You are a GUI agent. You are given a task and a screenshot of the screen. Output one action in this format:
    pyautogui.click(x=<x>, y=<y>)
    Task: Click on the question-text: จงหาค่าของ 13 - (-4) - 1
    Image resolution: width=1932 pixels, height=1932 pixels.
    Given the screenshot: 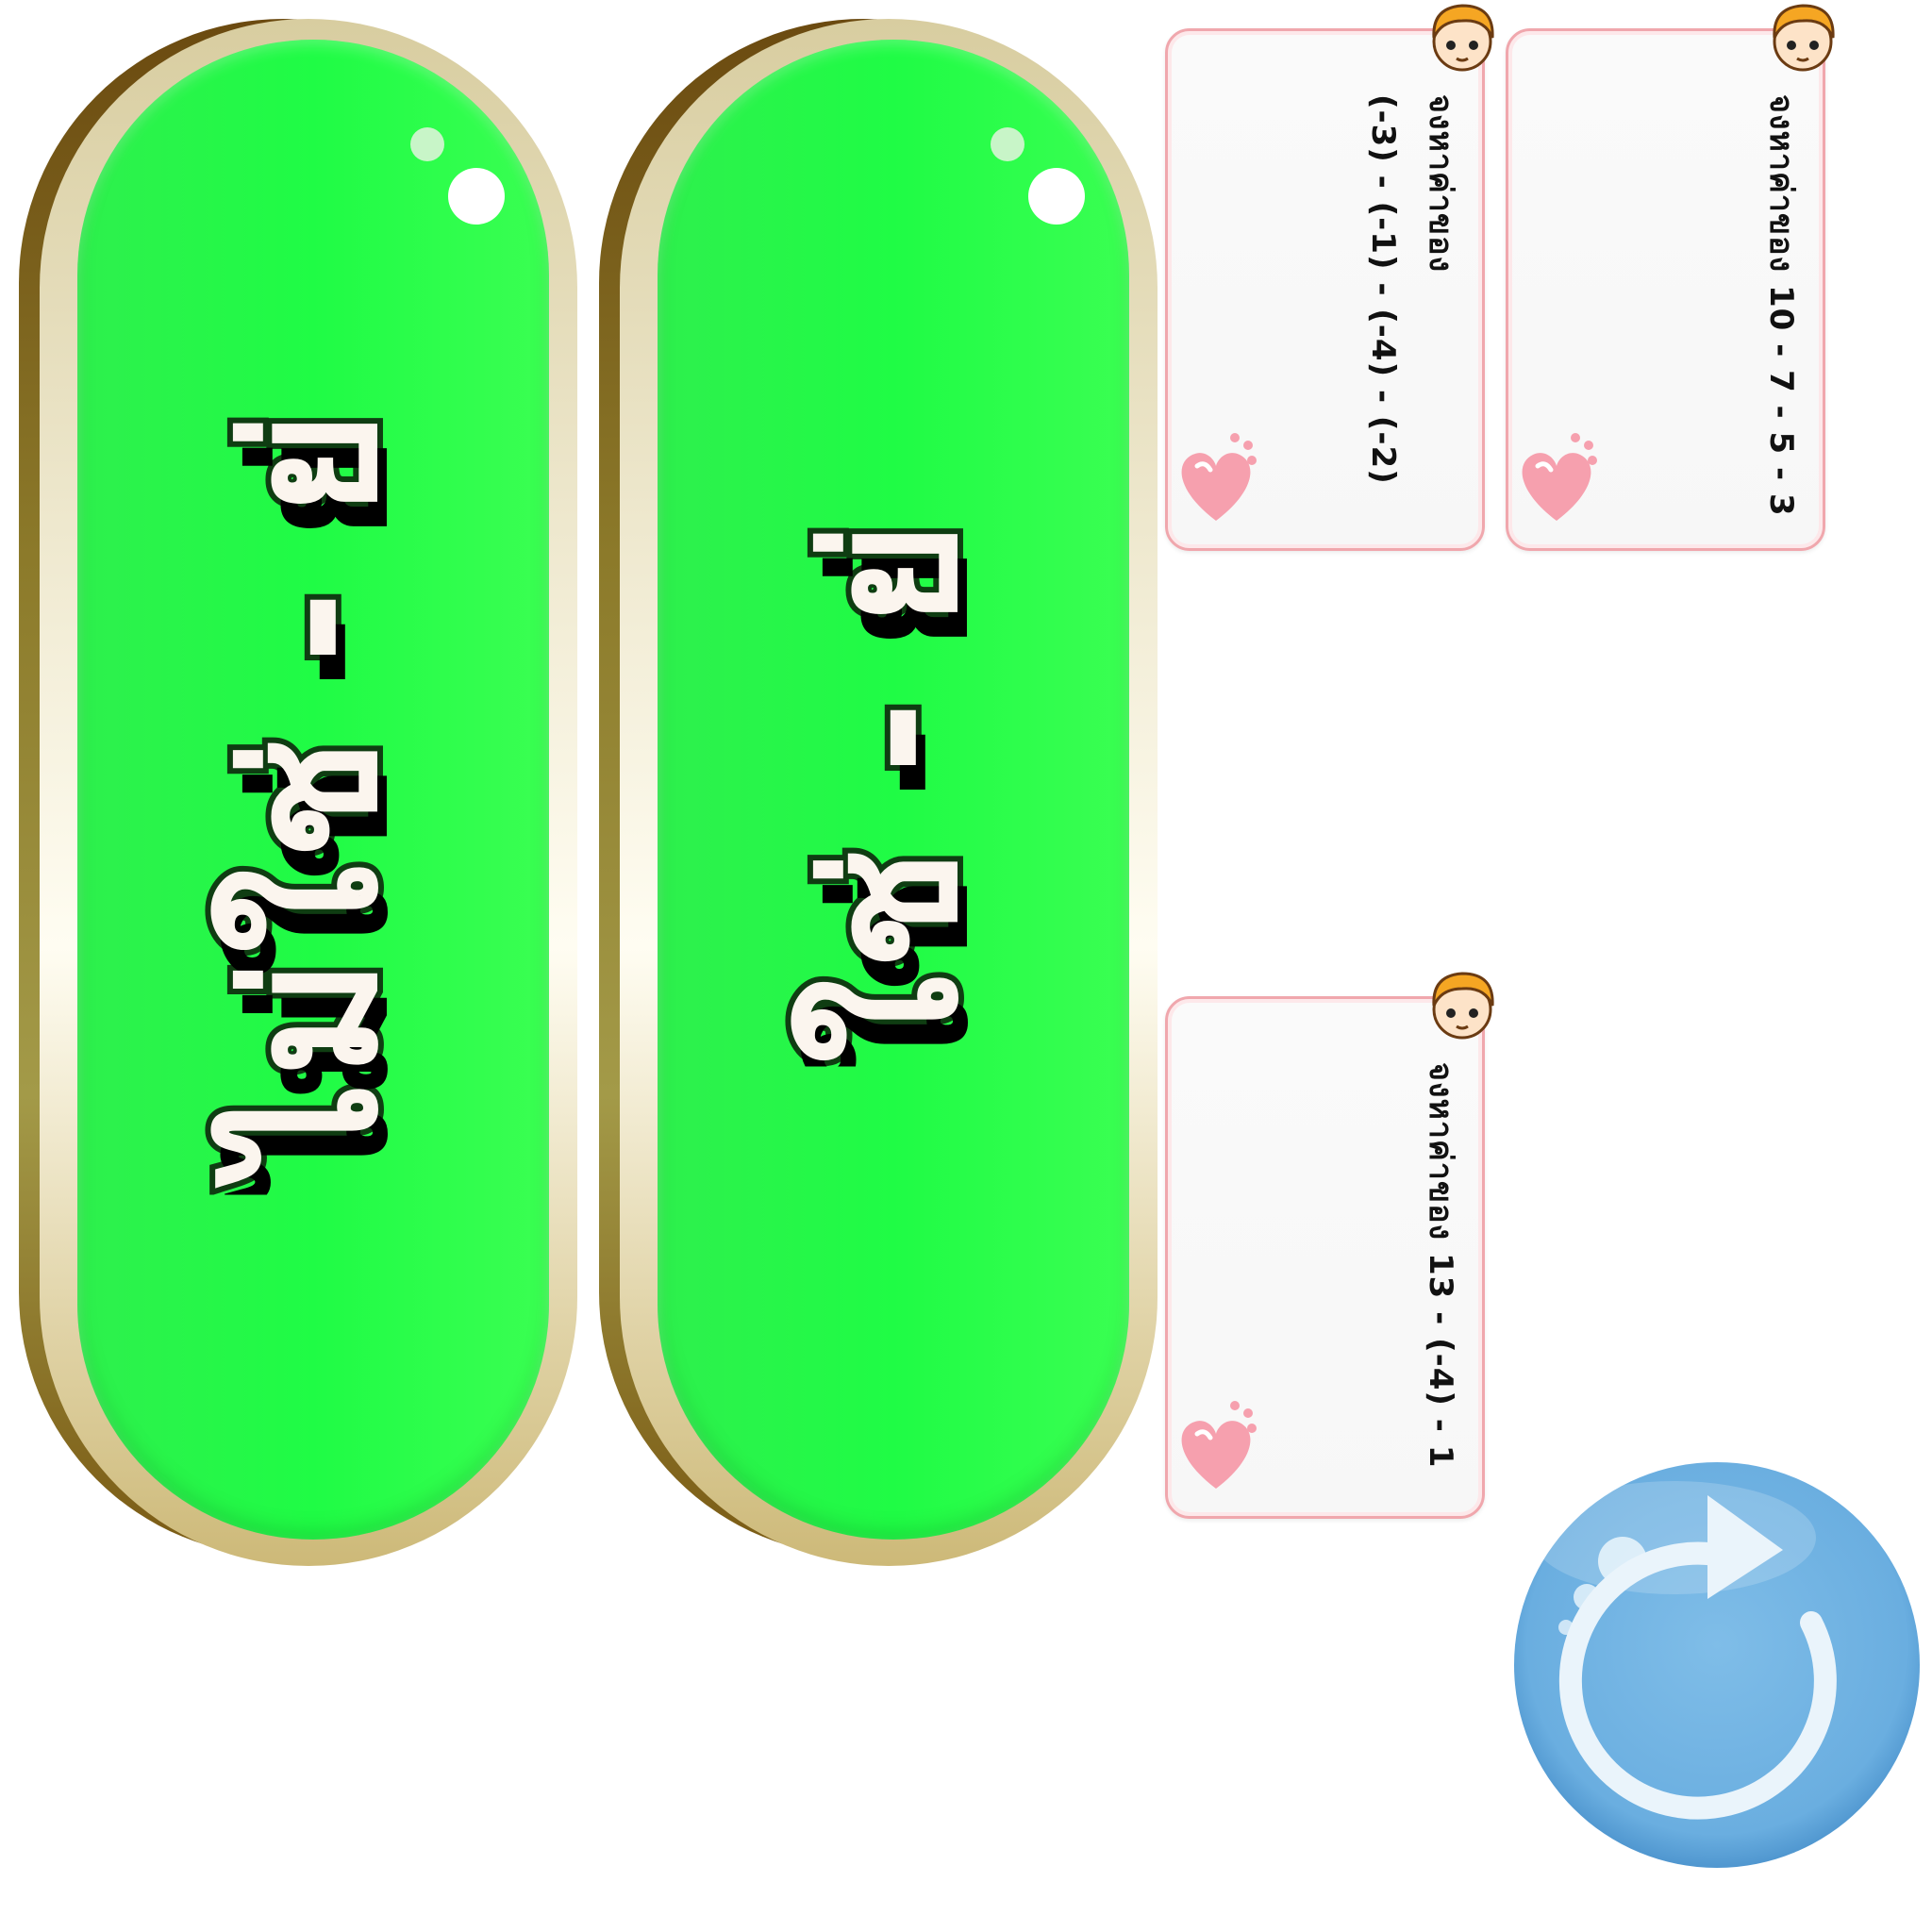 What is the action you would take?
    pyautogui.click(x=1434, y=1270)
    